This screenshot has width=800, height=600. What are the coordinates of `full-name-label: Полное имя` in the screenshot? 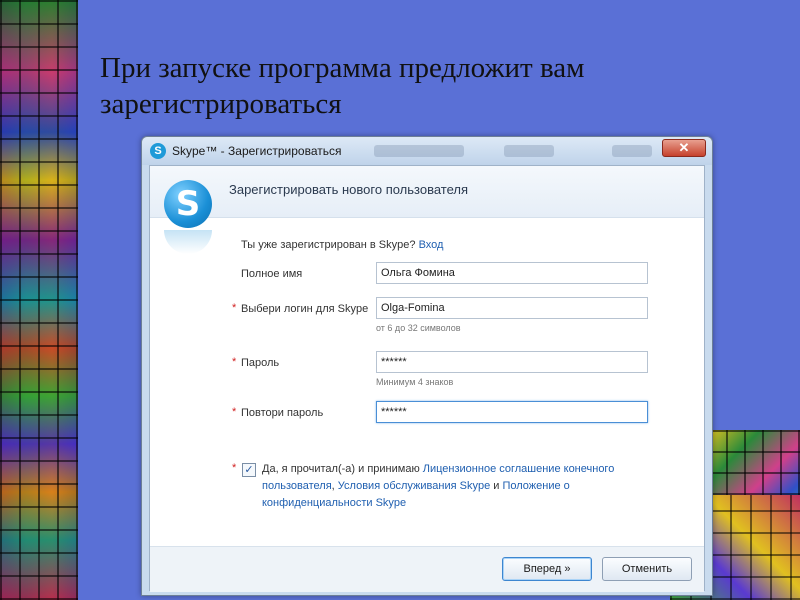 It's located at (272, 274).